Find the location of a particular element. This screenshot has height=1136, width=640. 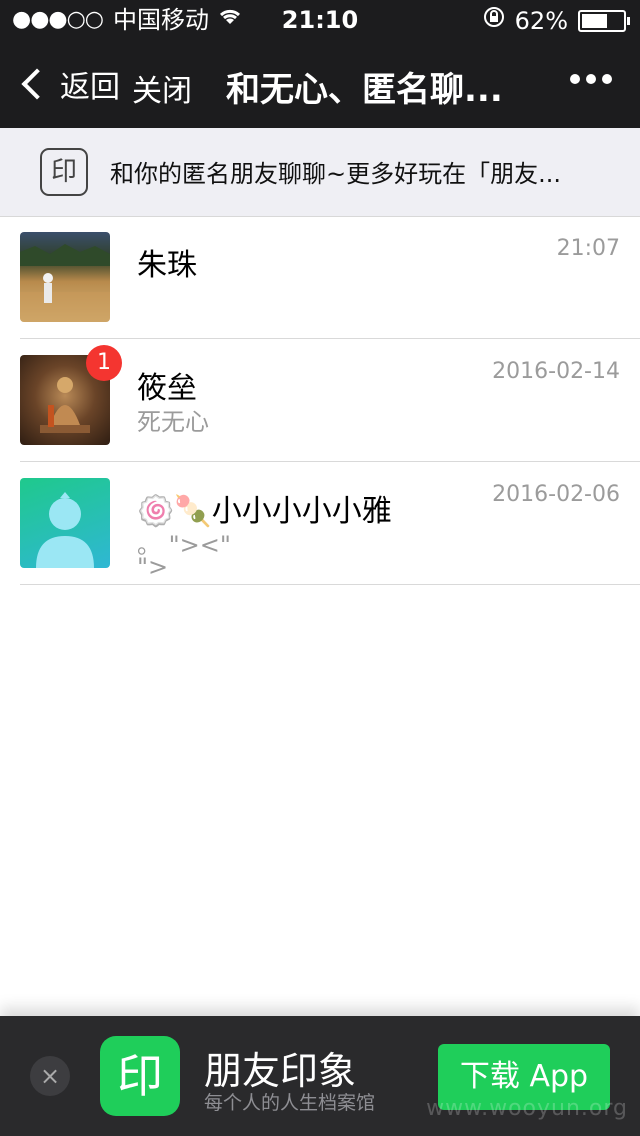

chat-name: 筱垒 is located at coordinates (167, 388).